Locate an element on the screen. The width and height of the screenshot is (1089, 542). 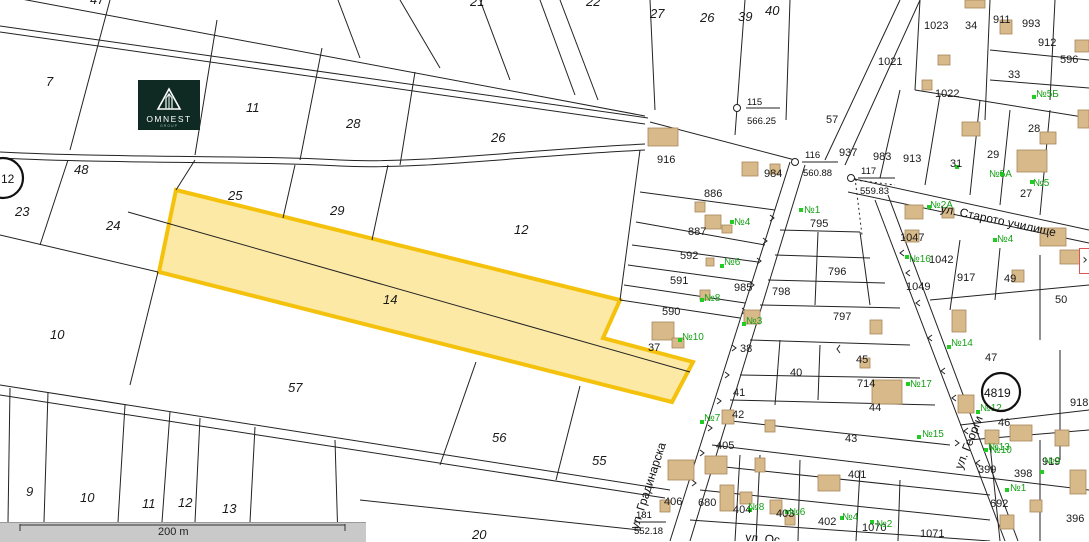
lot-label: 985 is located at coordinates (743, 288).